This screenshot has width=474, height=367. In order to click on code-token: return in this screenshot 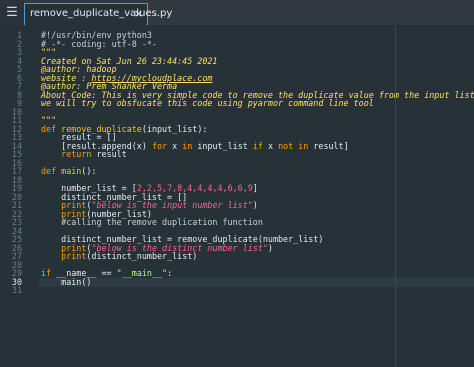, I will do `click(76, 154)`.